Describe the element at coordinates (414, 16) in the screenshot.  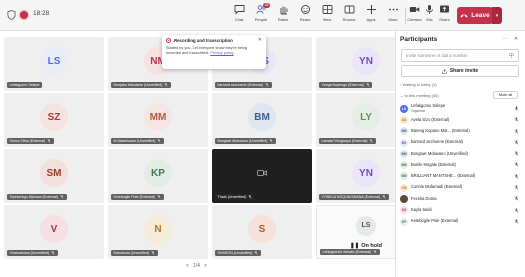
I see `camera-button: Camera` at that location.